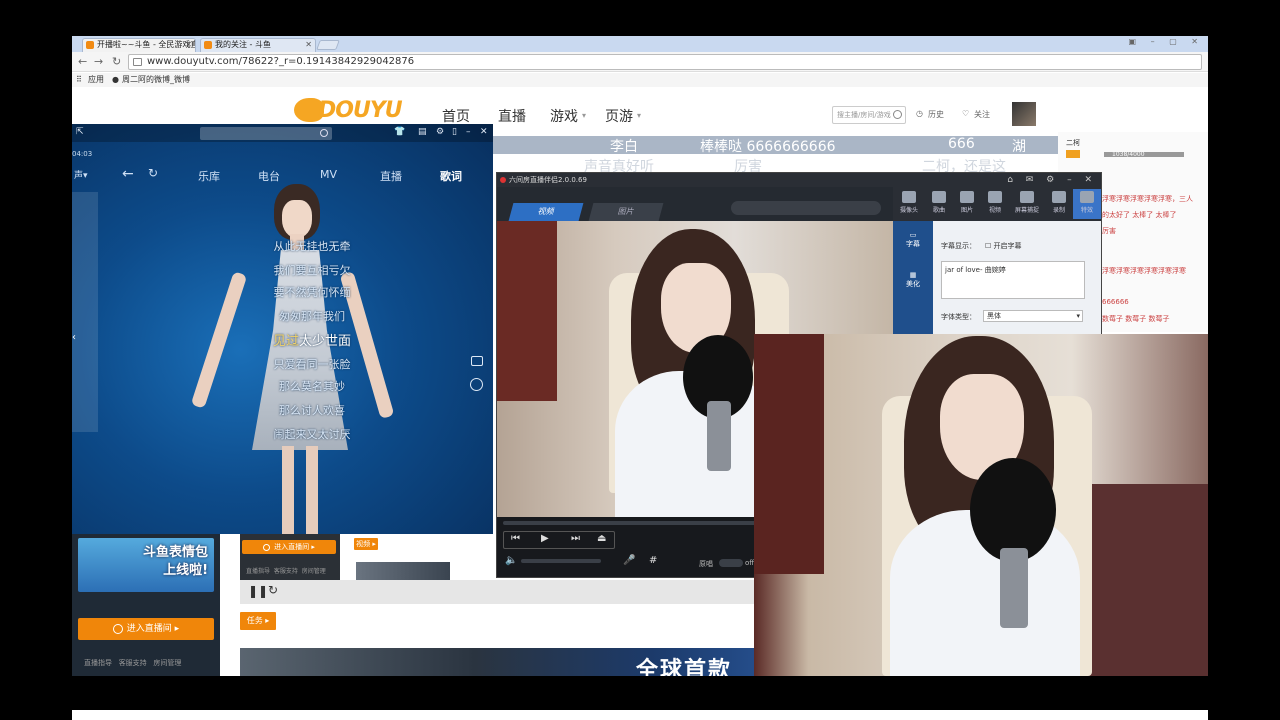 This screenshot has width=1280, height=720. What do you see at coordinates (799, 180) in the screenshot?
I see `broadcast-titlebar: 六间房直播伴侣2.0.0.69 ⌂ ✉ ⚙ – ✕` at bounding box center [799, 180].